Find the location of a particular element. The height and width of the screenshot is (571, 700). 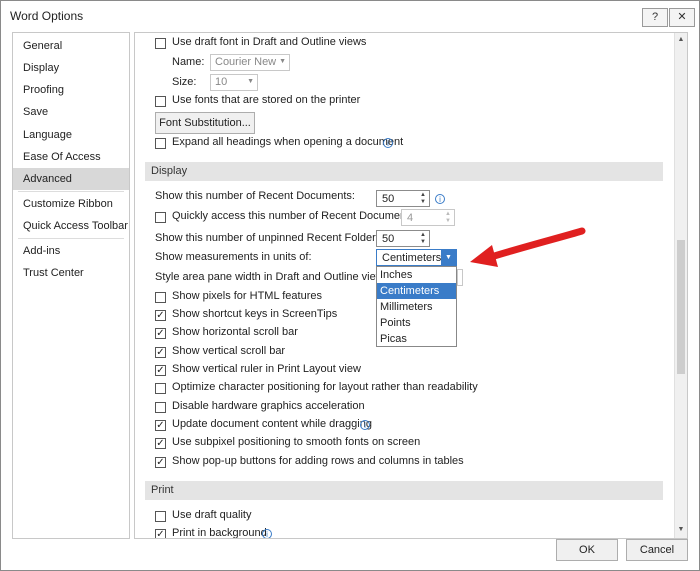

font-name-select: Courier New ▼ is located at coordinates (250, 62).